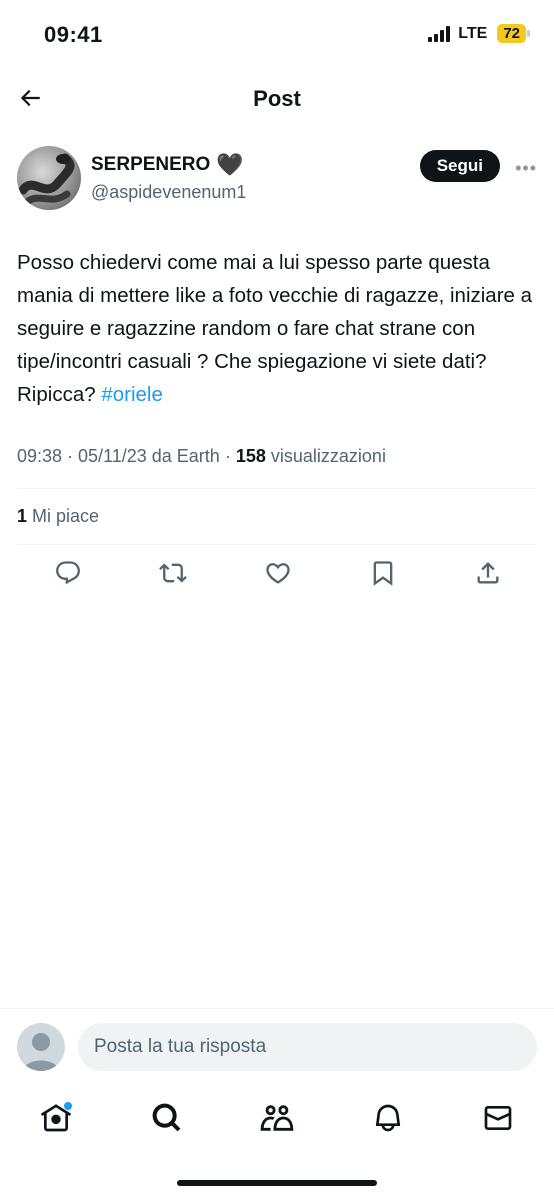 The height and width of the screenshot is (1200, 554). I want to click on status-bar: 09:41 LTE 72, so click(277, 35).